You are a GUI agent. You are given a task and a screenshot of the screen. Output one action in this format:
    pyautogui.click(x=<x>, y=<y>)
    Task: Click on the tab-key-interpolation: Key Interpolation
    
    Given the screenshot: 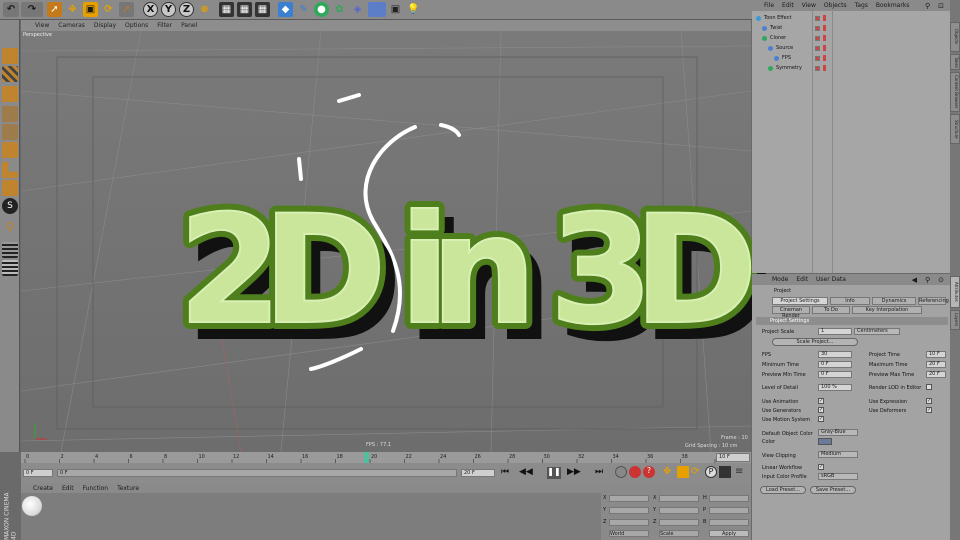 What is the action you would take?
    pyautogui.click(x=887, y=310)
    